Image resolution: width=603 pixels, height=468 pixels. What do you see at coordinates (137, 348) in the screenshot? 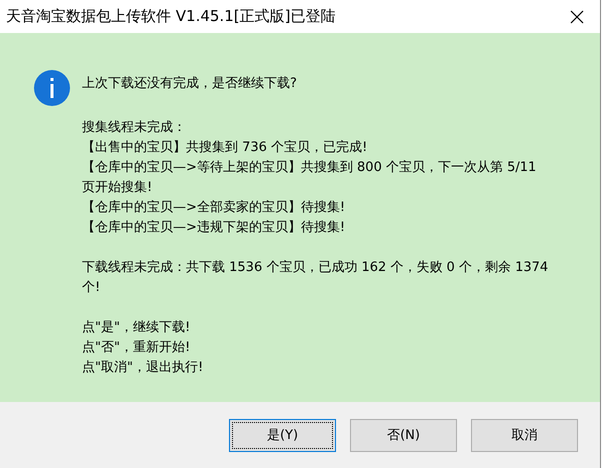
I see `message-line: 点"否"，重新开始!` at bounding box center [137, 348].